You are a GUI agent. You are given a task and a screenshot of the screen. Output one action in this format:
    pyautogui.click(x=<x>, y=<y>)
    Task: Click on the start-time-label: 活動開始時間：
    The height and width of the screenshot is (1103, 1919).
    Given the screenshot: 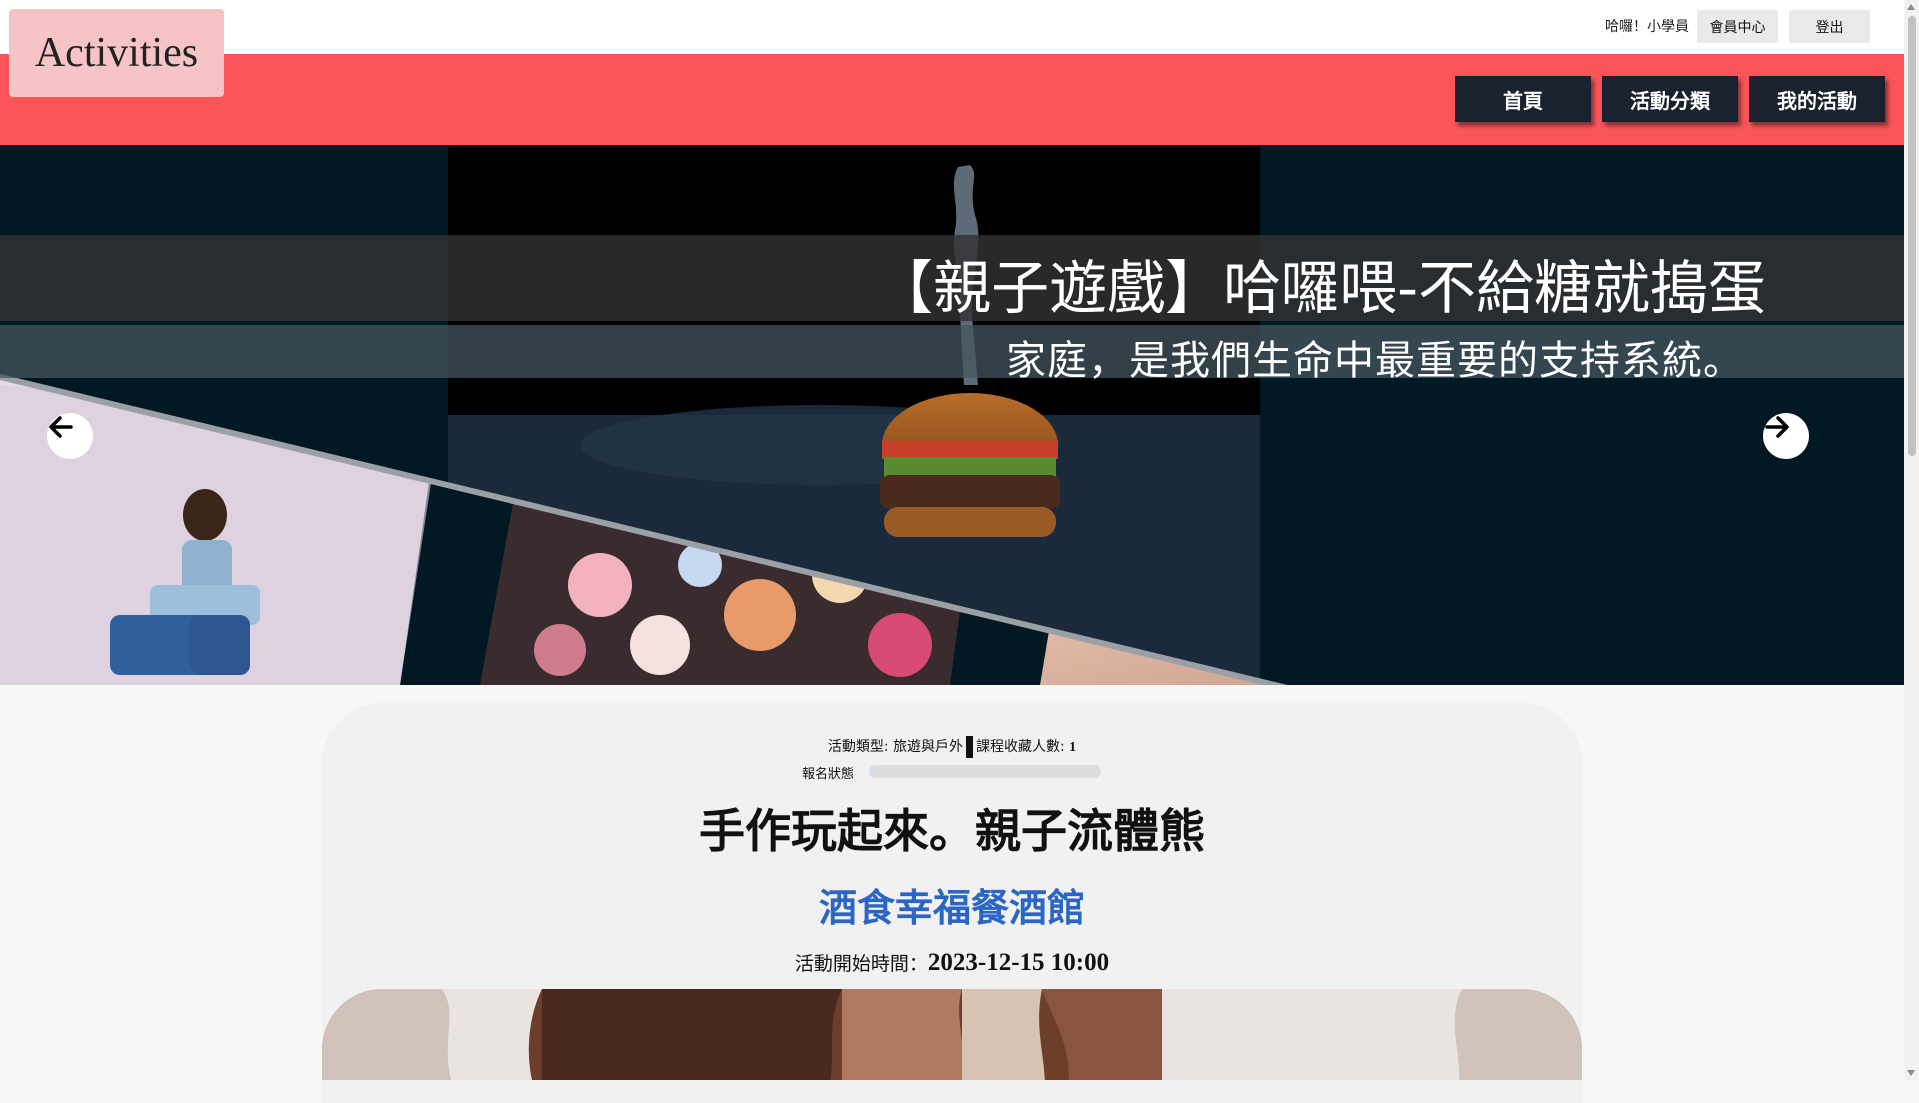 What is the action you would take?
    pyautogui.click(x=861, y=964)
    